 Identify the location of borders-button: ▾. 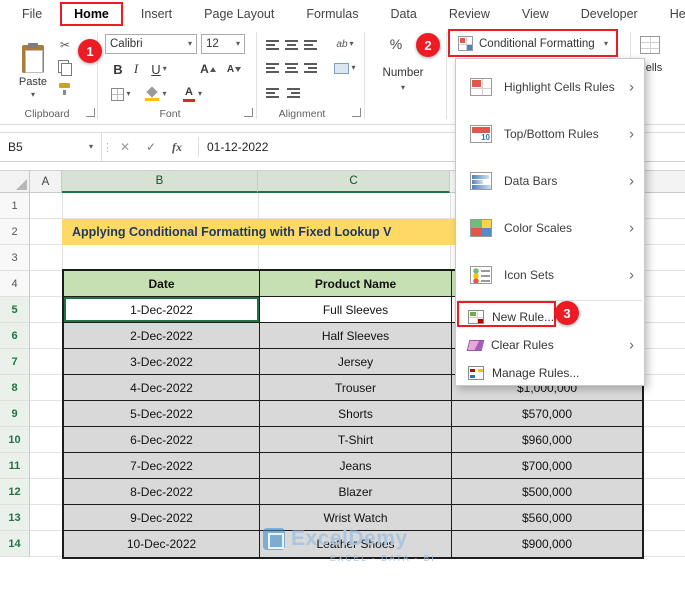
(121, 94).